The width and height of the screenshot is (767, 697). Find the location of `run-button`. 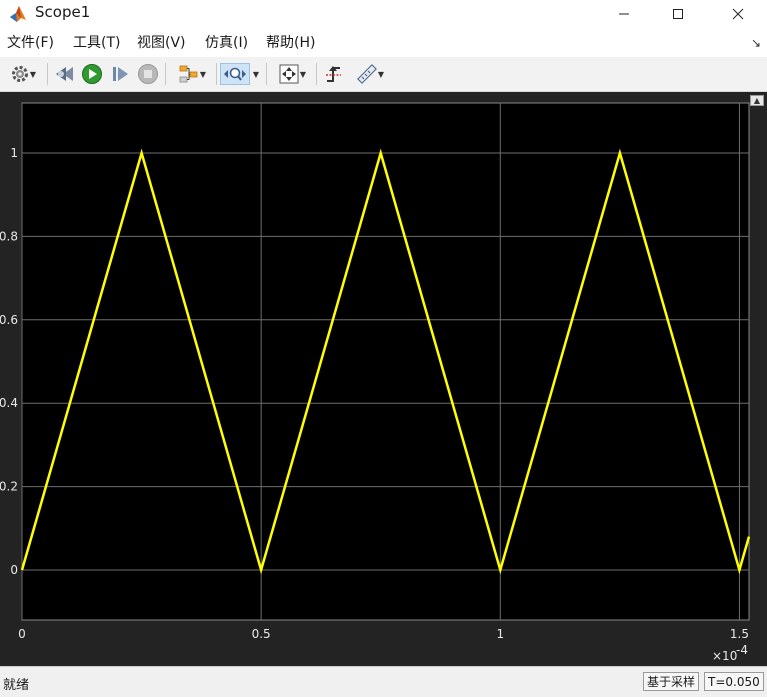

run-button is located at coordinates (92, 74).